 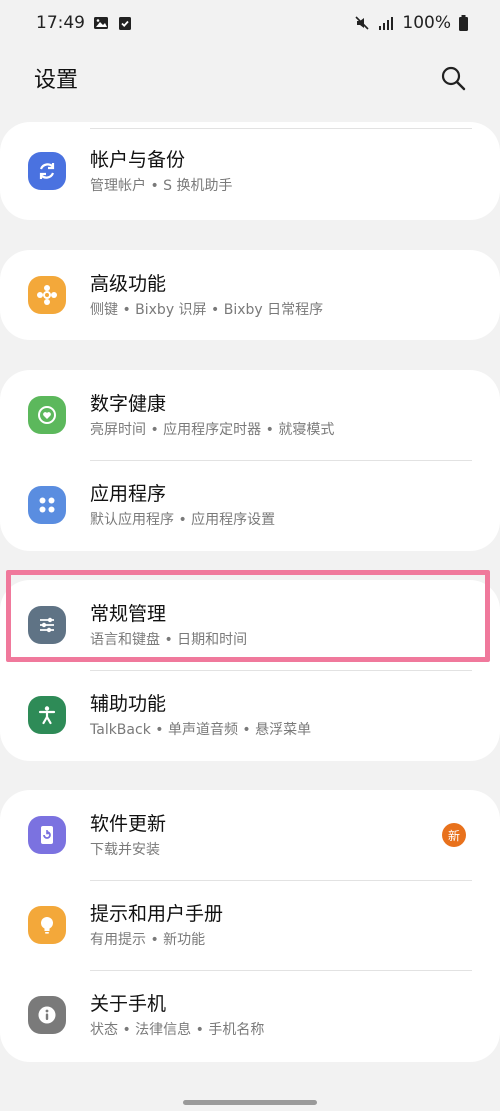 What do you see at coordinates (56, 80) in the screenshot?
I see `page-title: 设置` at bounding box center [56, 80].